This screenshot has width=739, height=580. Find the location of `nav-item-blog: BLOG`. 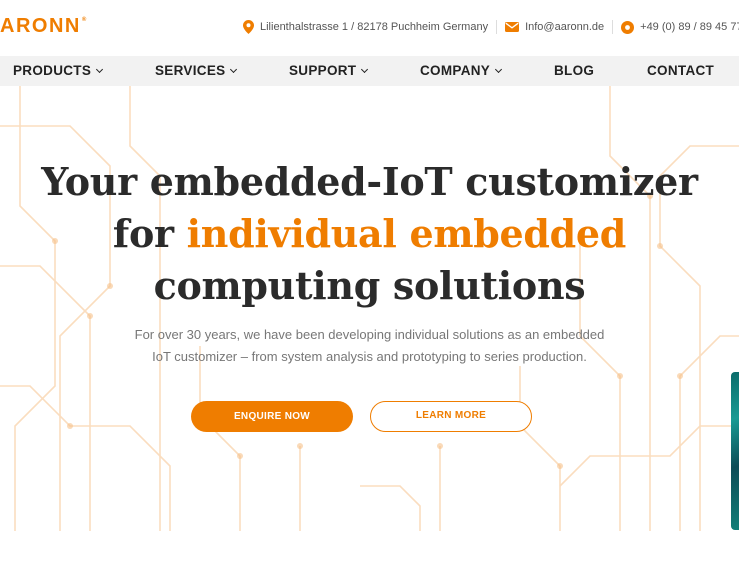

nav-item-blog: BLOG is located at coordinates (574, 71).